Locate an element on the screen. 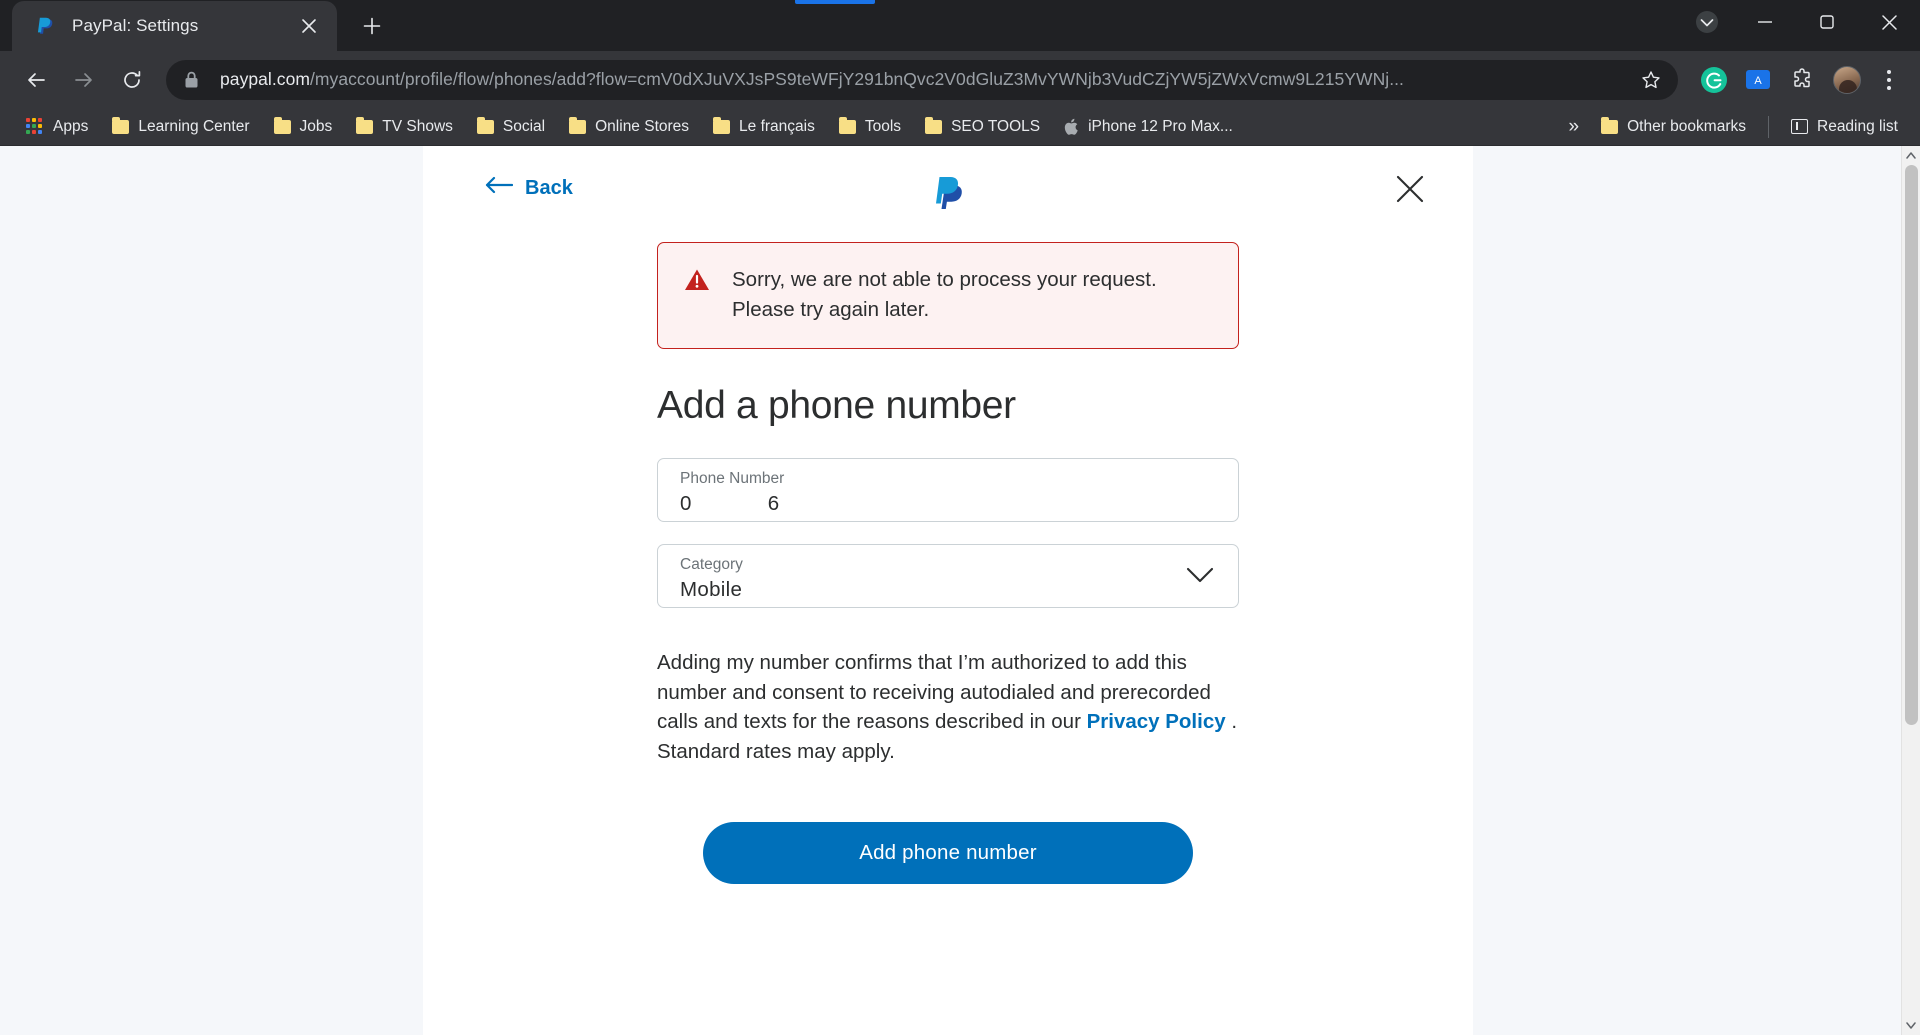 This screenshot has height=1035, width=1920. bookmark-label: Social is located at coordinates (524, 126).